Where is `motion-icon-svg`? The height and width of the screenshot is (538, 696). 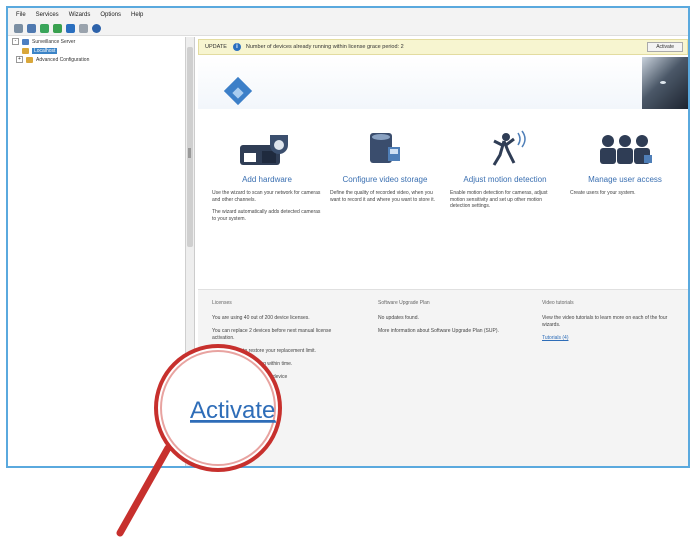
motion-icon-svg is located at coordinates (509, 148).